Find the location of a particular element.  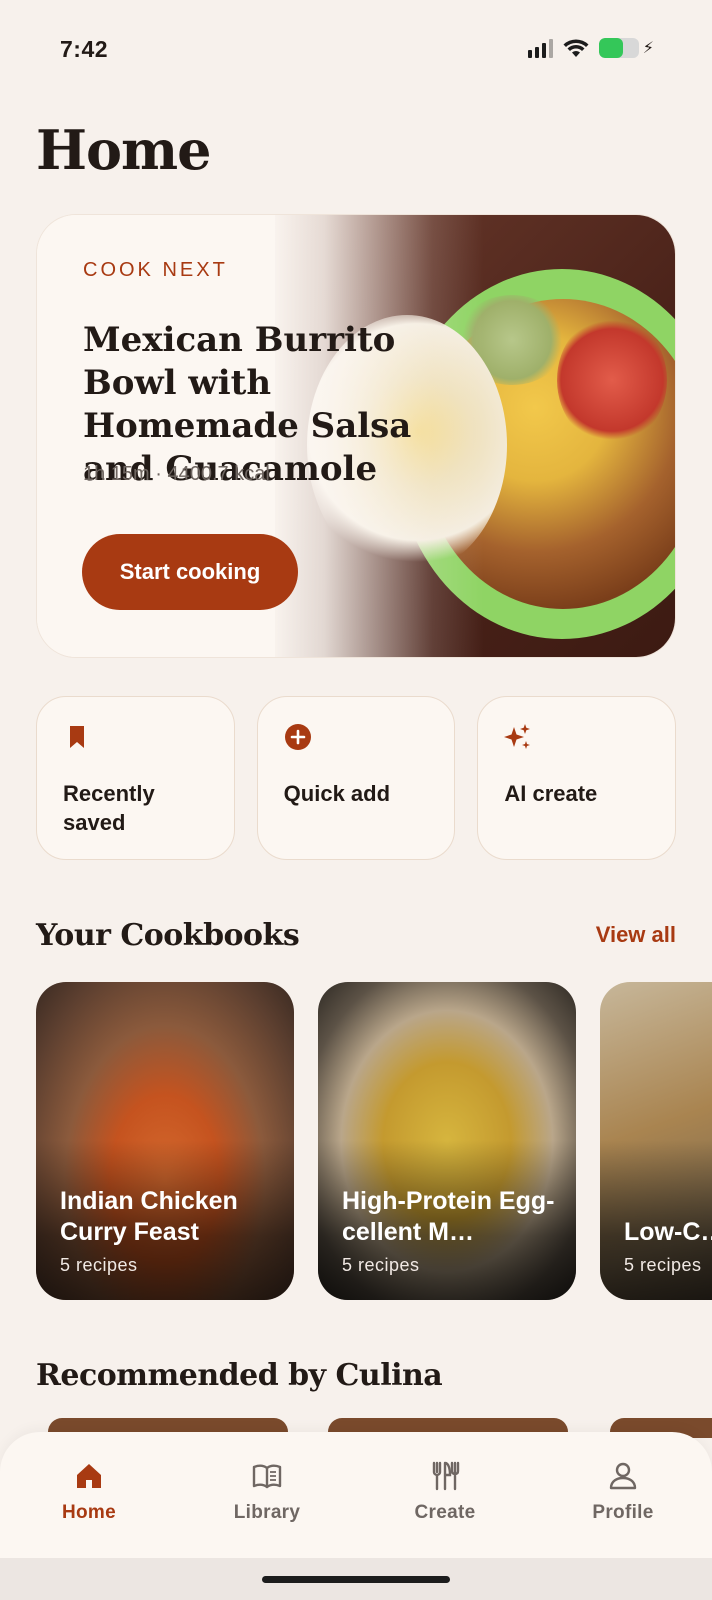

ai-create-button: AI create is located at coordinates (577, 778).